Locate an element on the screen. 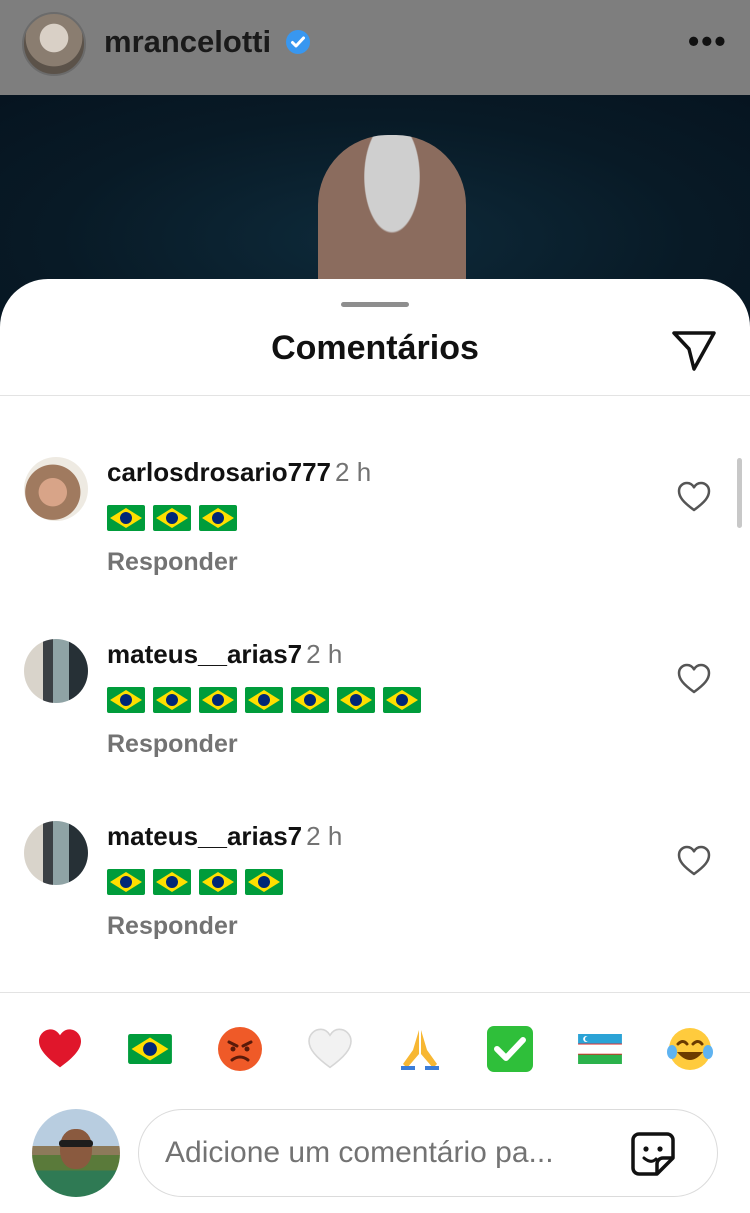 The image size is (750, 1213). sticker-icon is located at coordinates (653, 1154).